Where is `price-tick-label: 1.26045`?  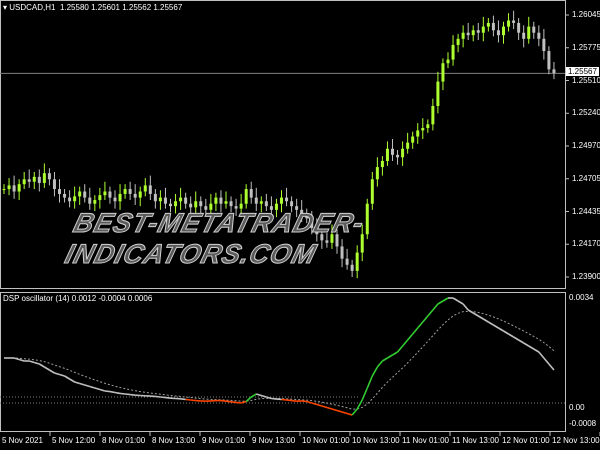
price-tick-label: 1.26045 is located at coordinates (586, 14).